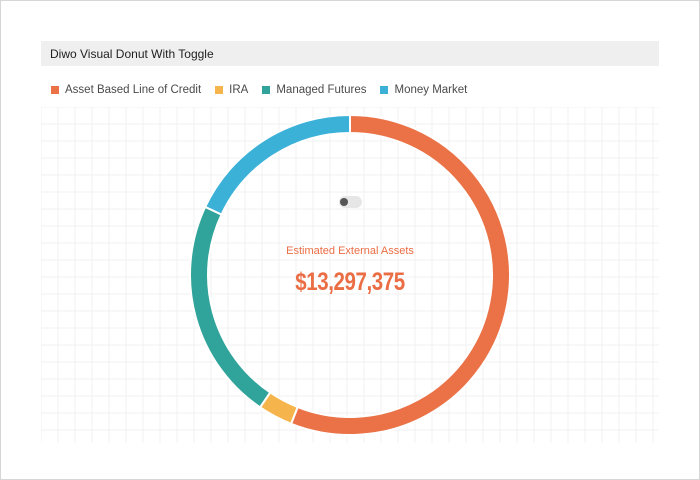  What do you see at coordinates (239, 90) in the screenshot?
I see `legend-label: IRA` at bounding box center [239, 90].